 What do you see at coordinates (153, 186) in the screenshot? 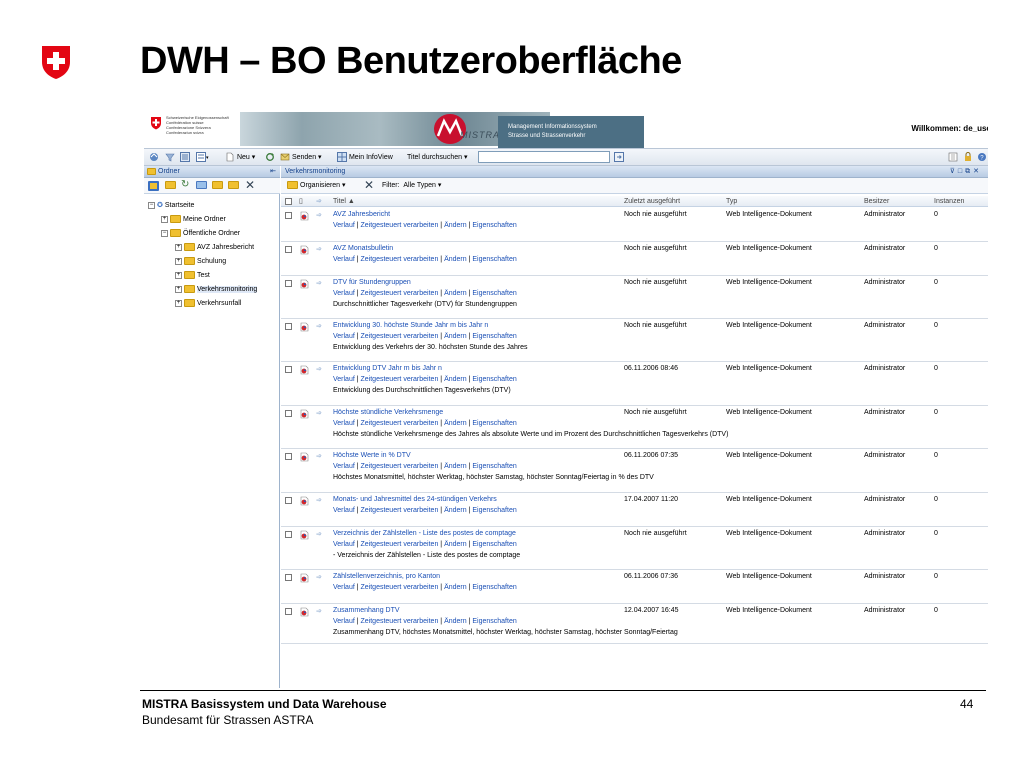
I see `folder-view-icon` at bounding box center [153, 186].